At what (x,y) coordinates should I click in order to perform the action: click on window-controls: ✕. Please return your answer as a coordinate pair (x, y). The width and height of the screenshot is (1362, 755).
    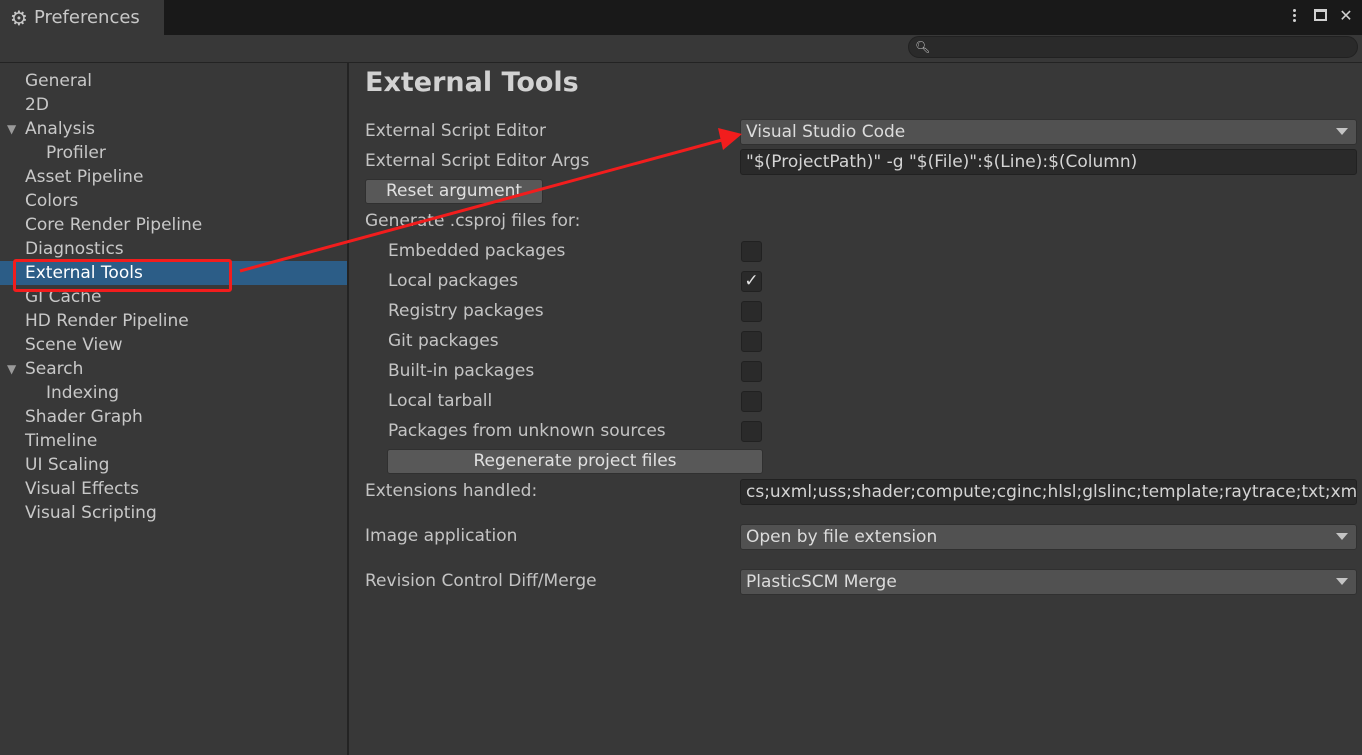
    Looking at the image, I should click on (1320, 15).